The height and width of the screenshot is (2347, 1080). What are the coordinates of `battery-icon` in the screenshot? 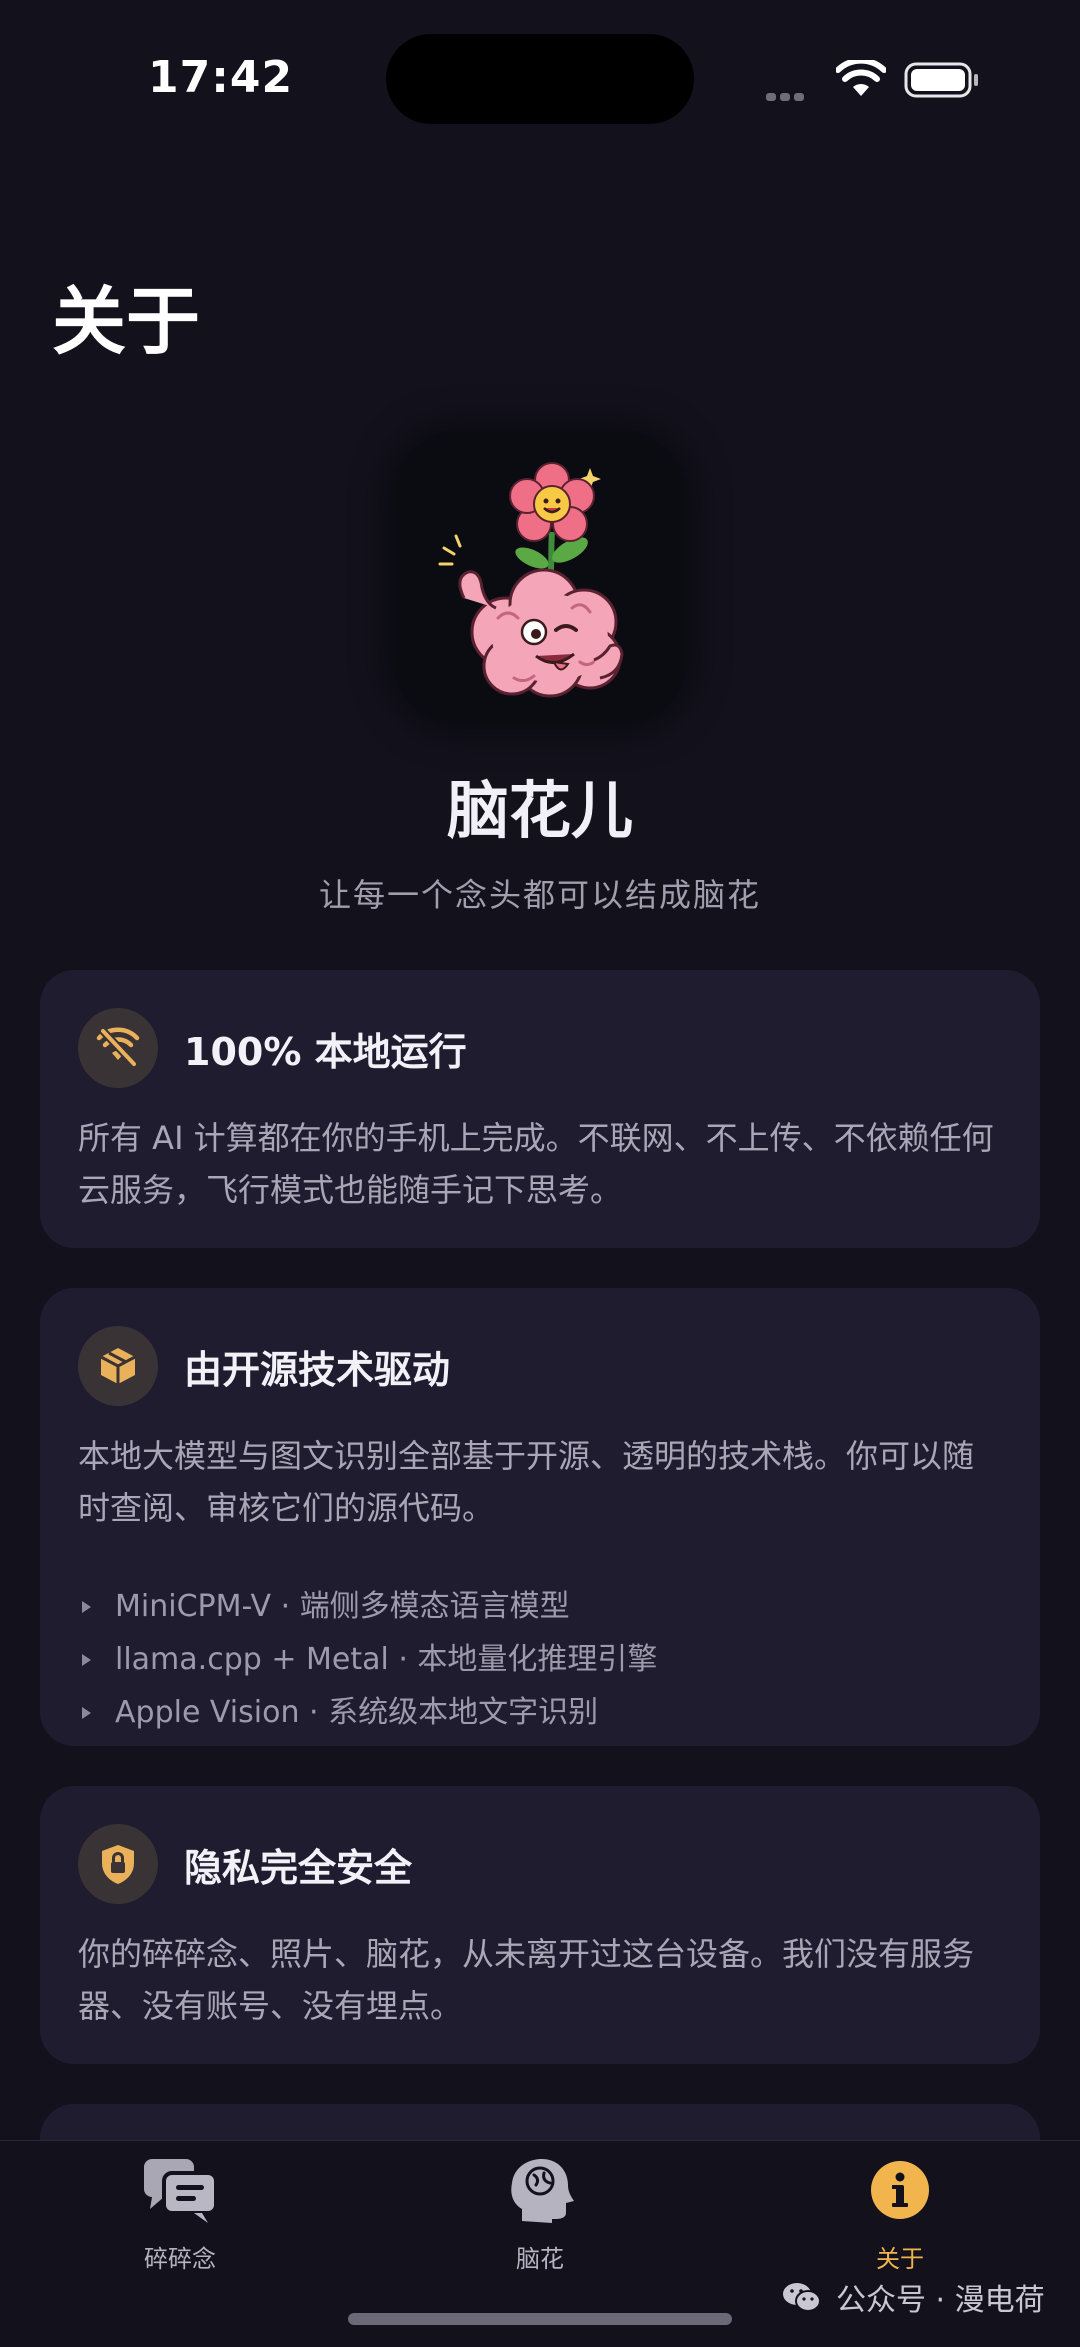 It's located at (941, 80).